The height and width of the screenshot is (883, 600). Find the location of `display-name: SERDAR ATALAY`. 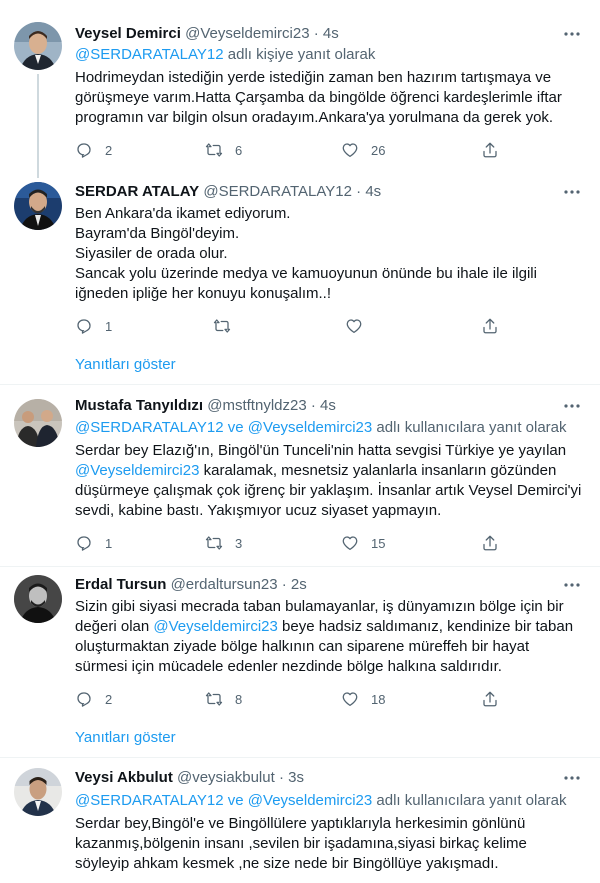

display-name: SERDAR ATALAY is located at coordinates (137, 191).